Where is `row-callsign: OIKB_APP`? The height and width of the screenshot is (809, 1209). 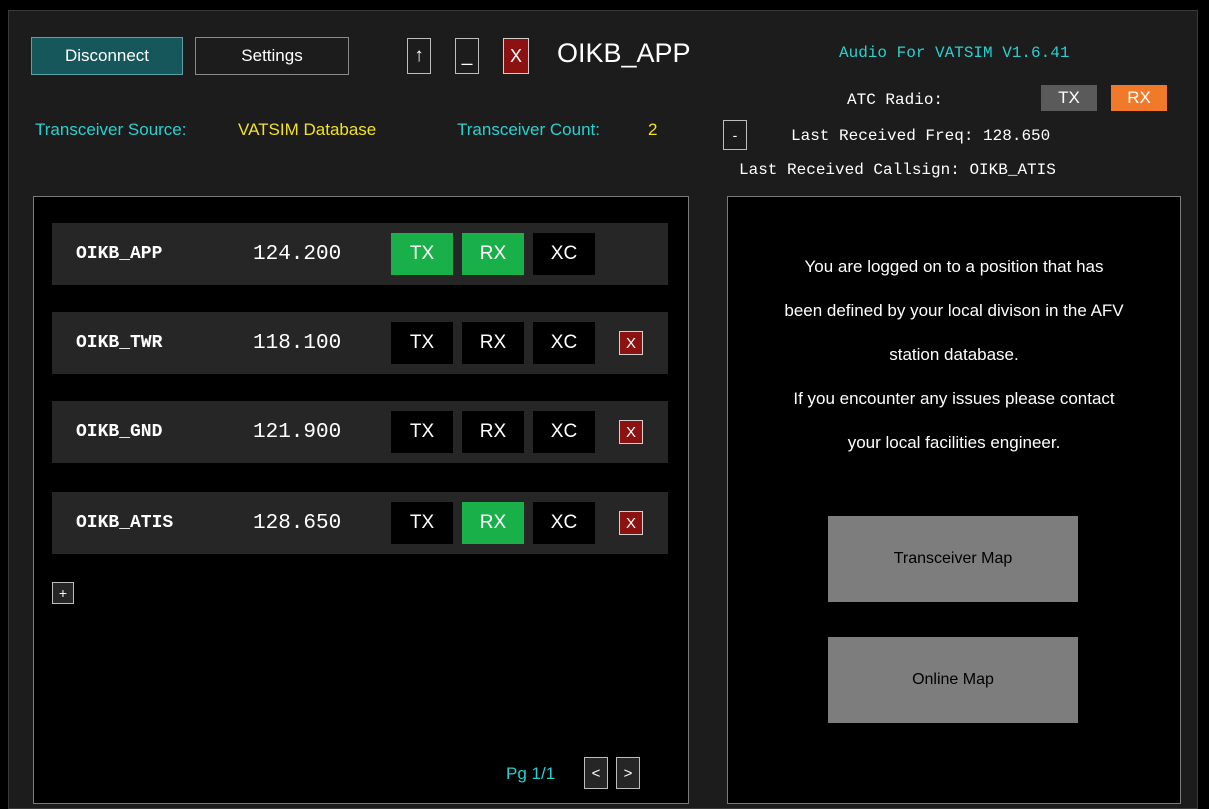 row-callsign: OIKB_APP is located at coordinates (119, 254).